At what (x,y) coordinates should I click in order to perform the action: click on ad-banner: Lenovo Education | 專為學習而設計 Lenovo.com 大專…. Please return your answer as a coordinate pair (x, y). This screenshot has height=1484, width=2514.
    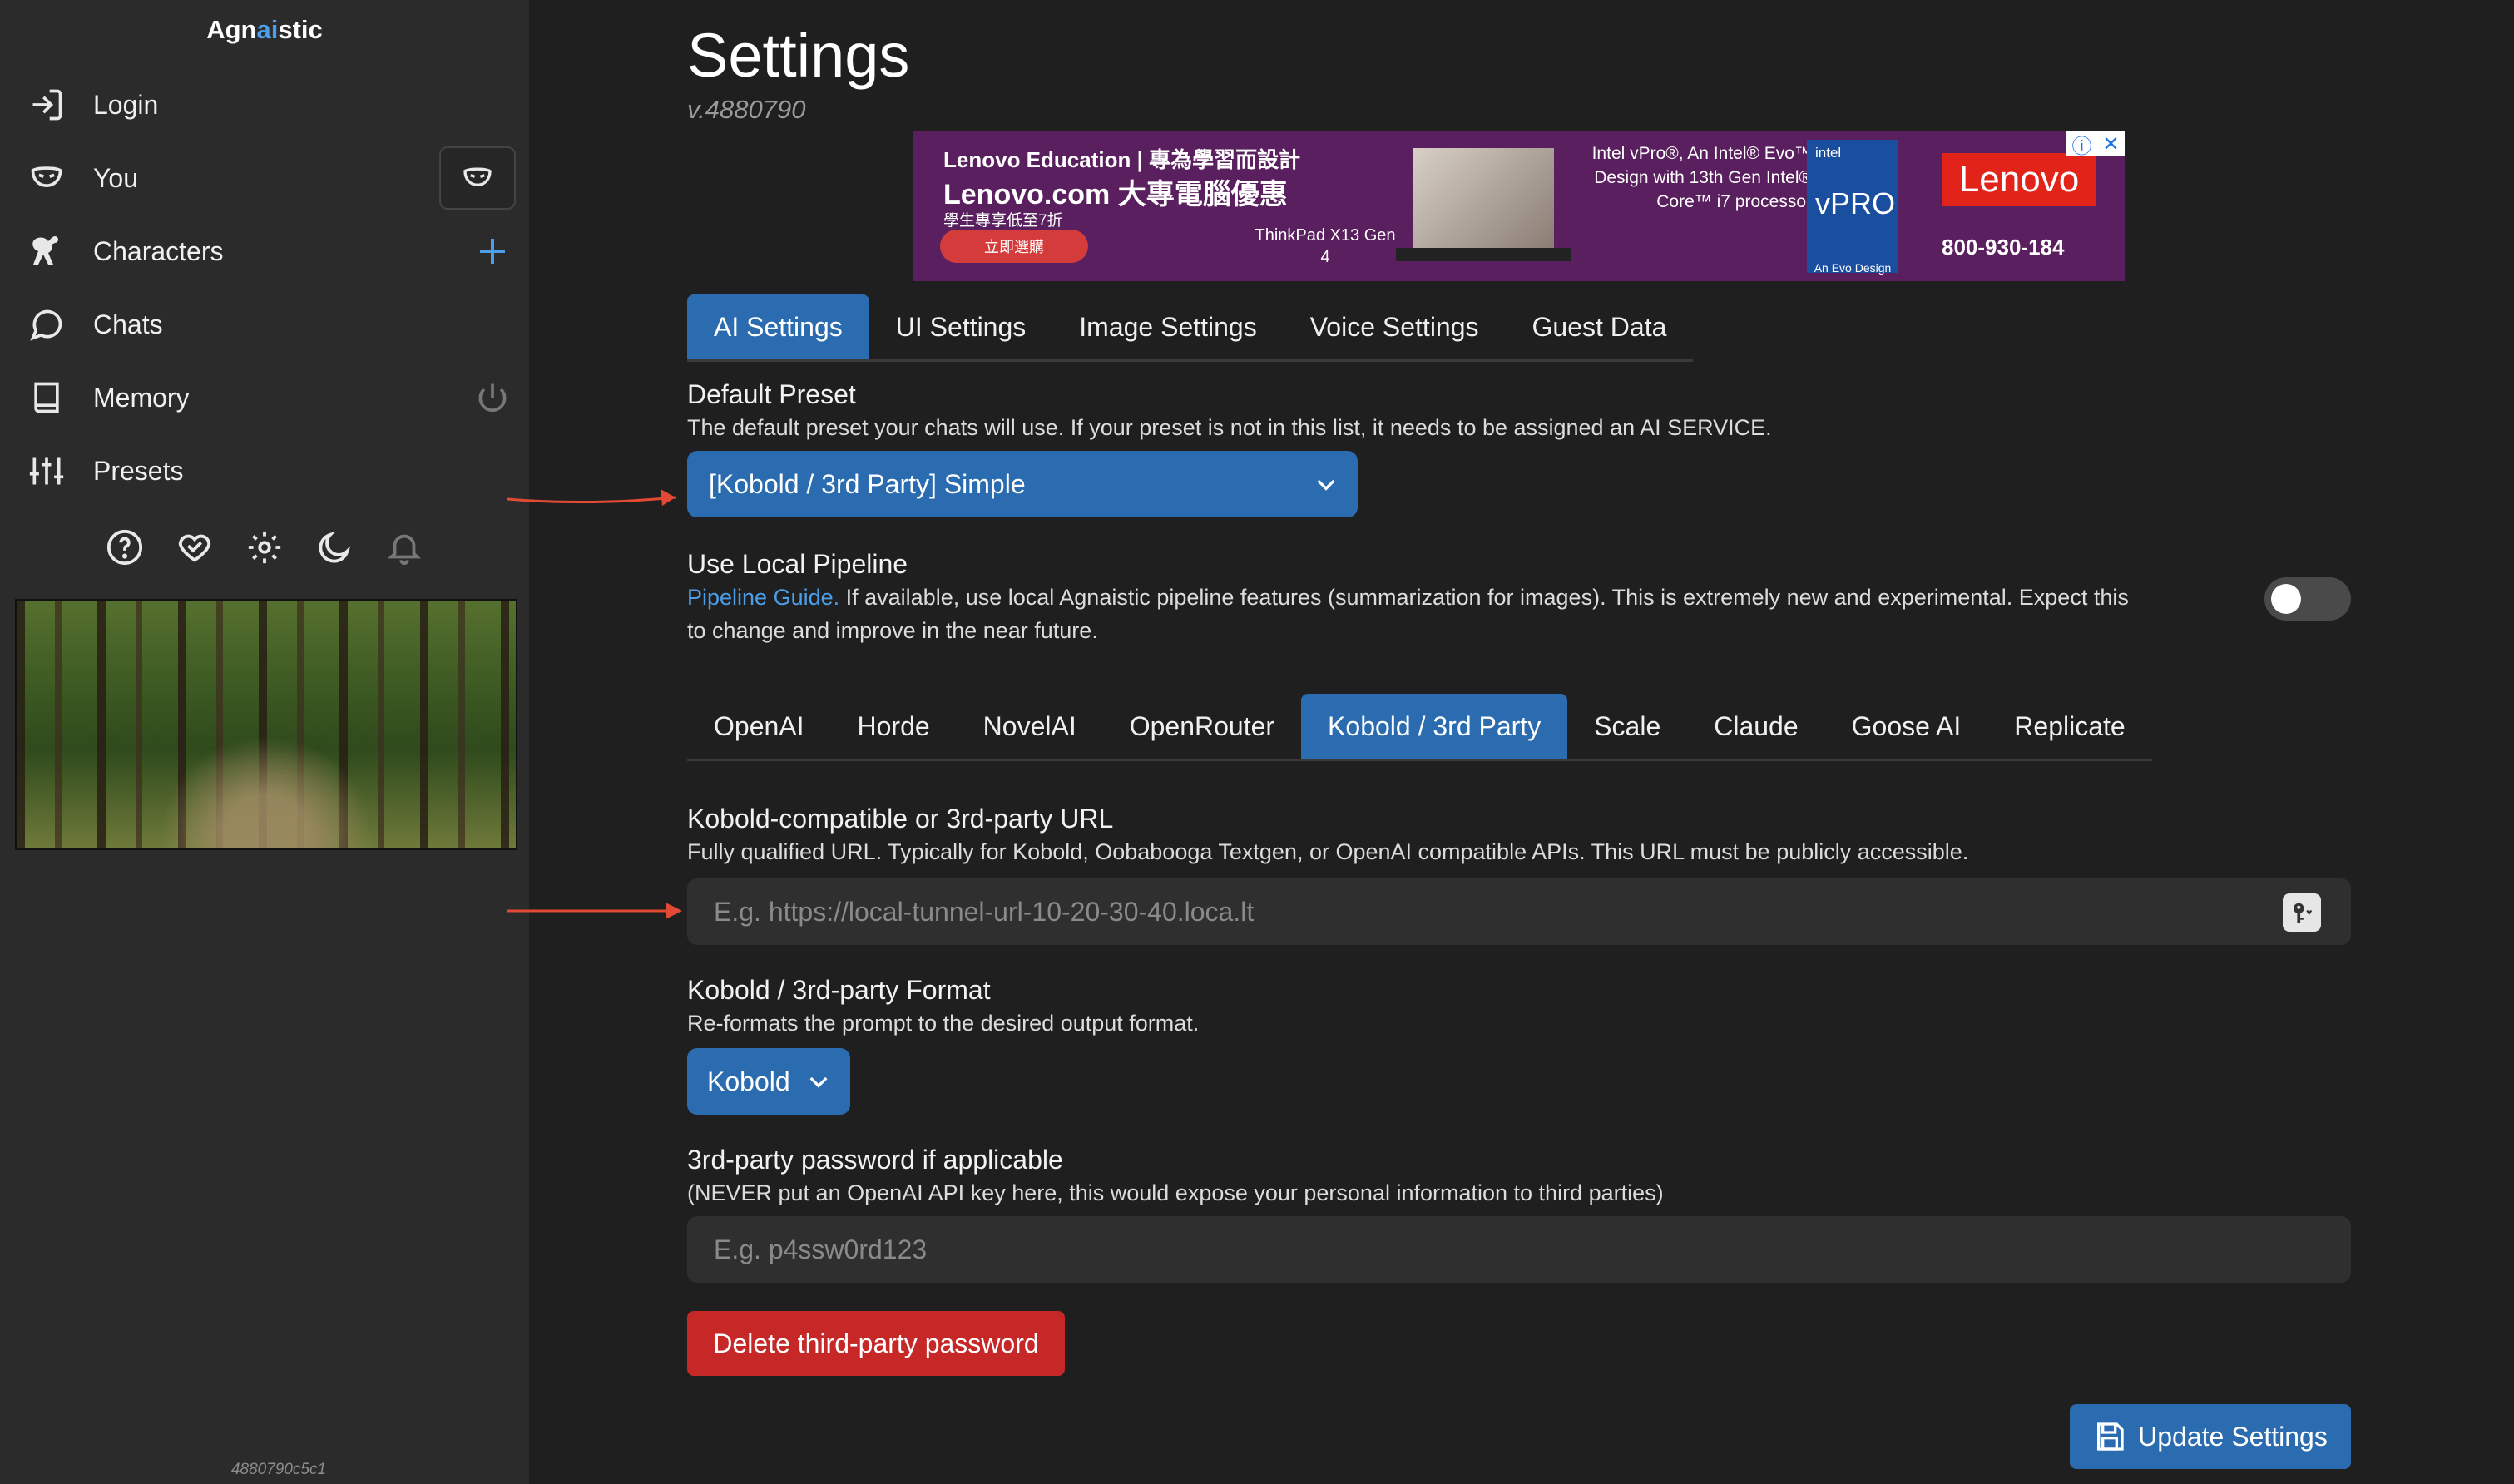
    Looking at the image, I should click on (1519, 206).